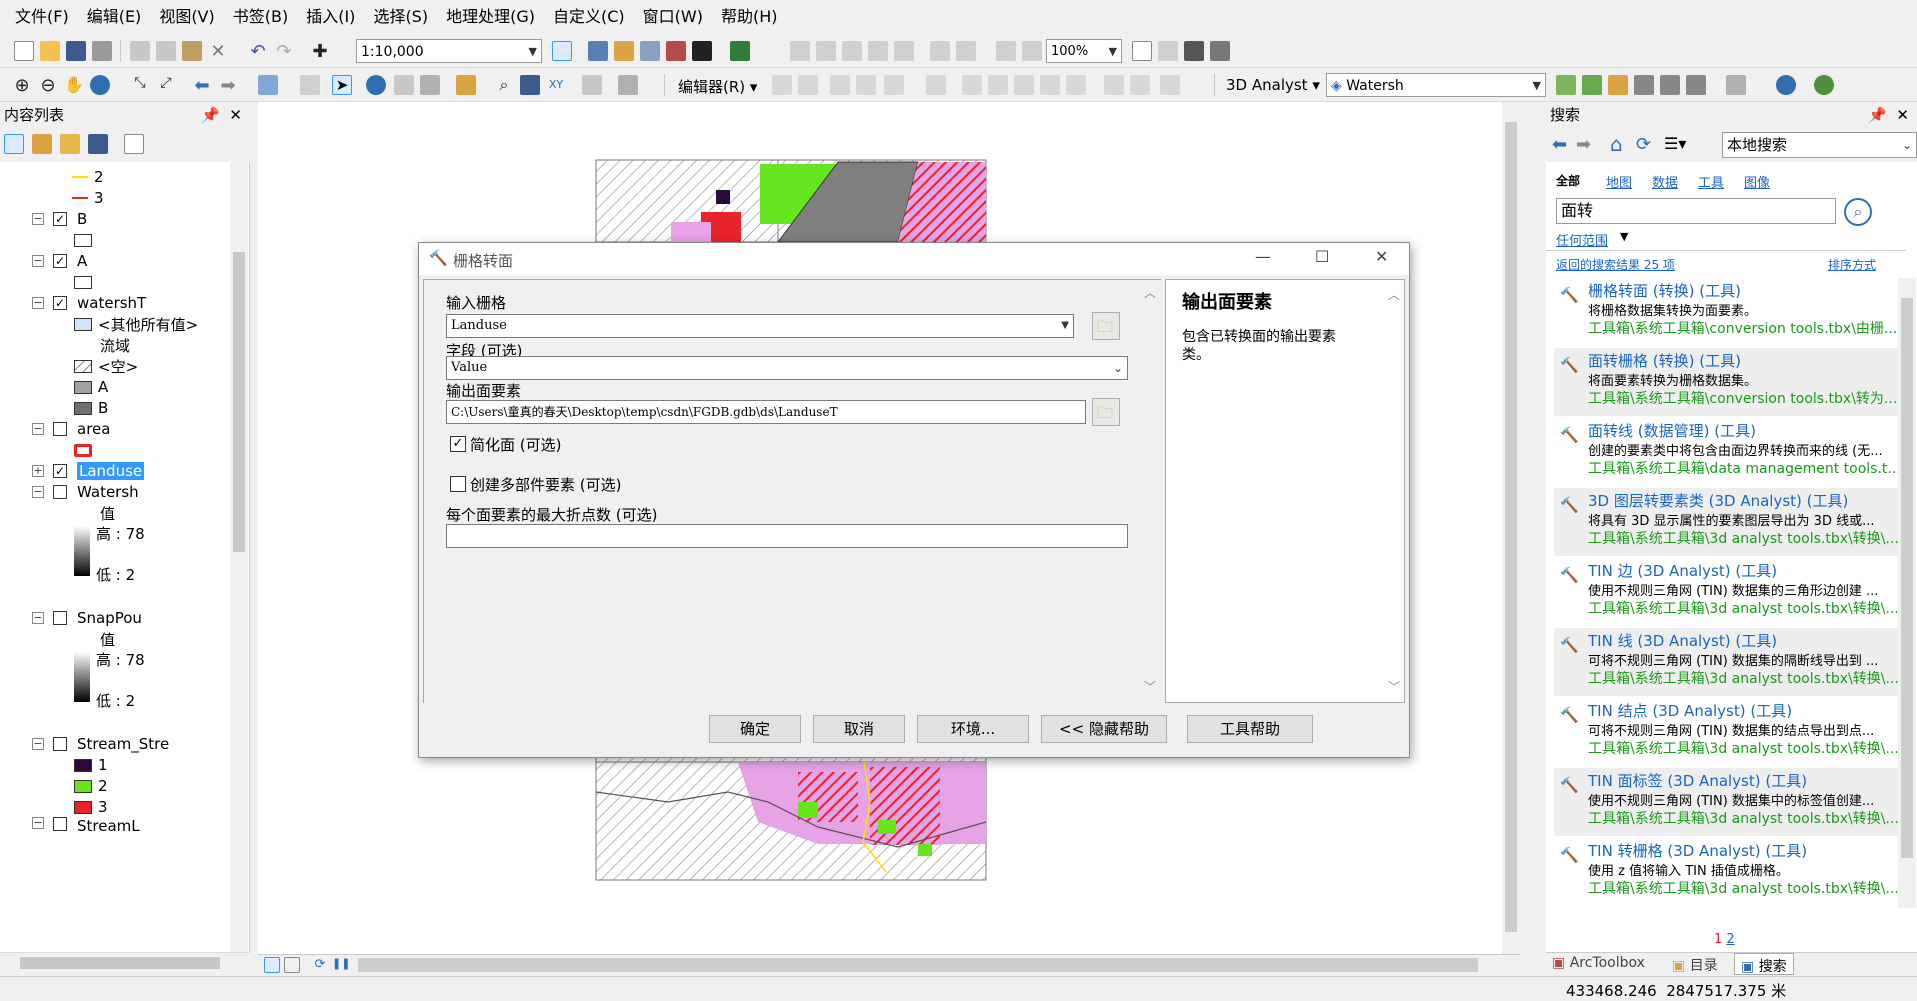 Image resolution: width=1917 pixels, height=1001 pixels. I want to click on attributes-icon, so click(1114, 85).